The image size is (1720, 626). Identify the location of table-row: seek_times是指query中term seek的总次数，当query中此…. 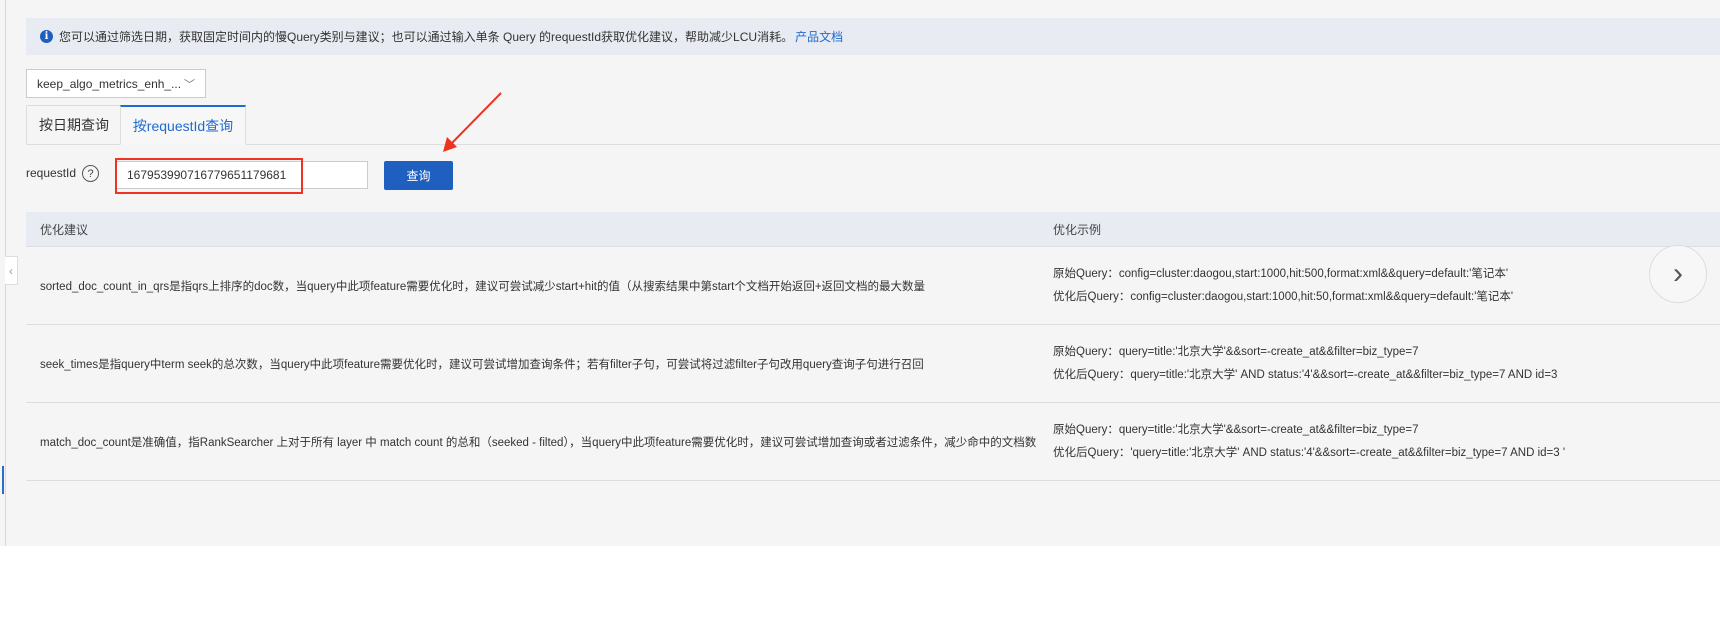
(873, 364).